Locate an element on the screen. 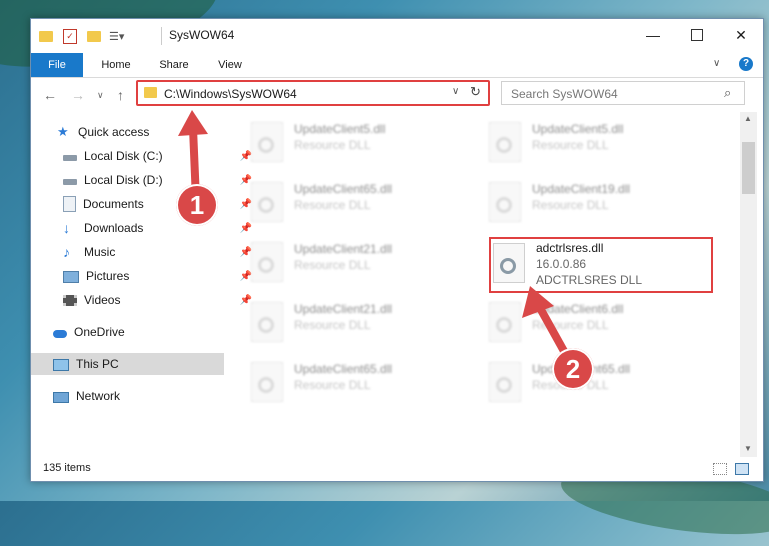 The image size is (769, 546). nav-item-this-pc: This PC is located at coordinates (127, 364).